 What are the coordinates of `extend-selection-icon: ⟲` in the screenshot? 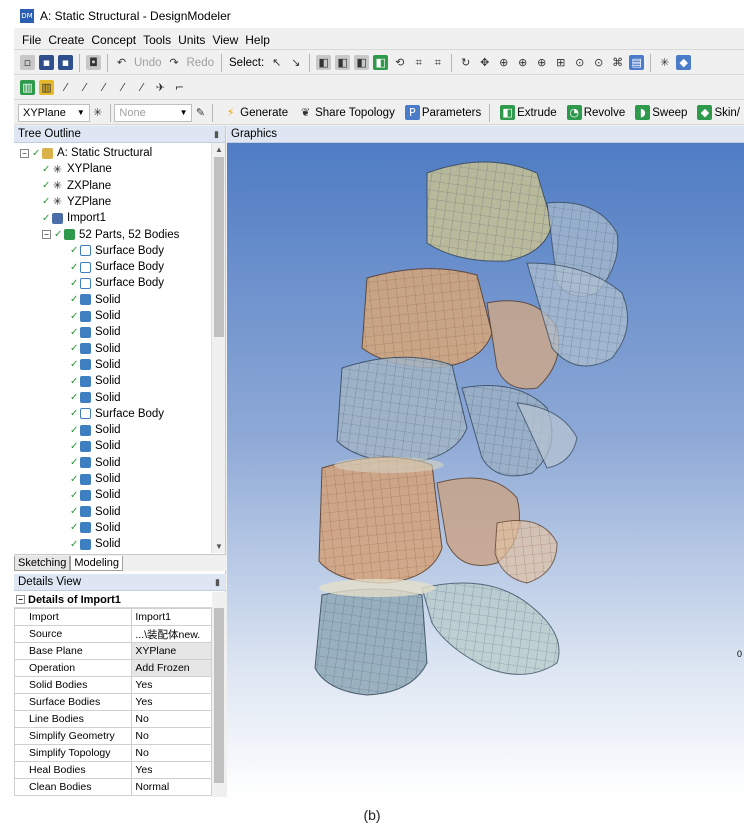 It's located at (399, 62).